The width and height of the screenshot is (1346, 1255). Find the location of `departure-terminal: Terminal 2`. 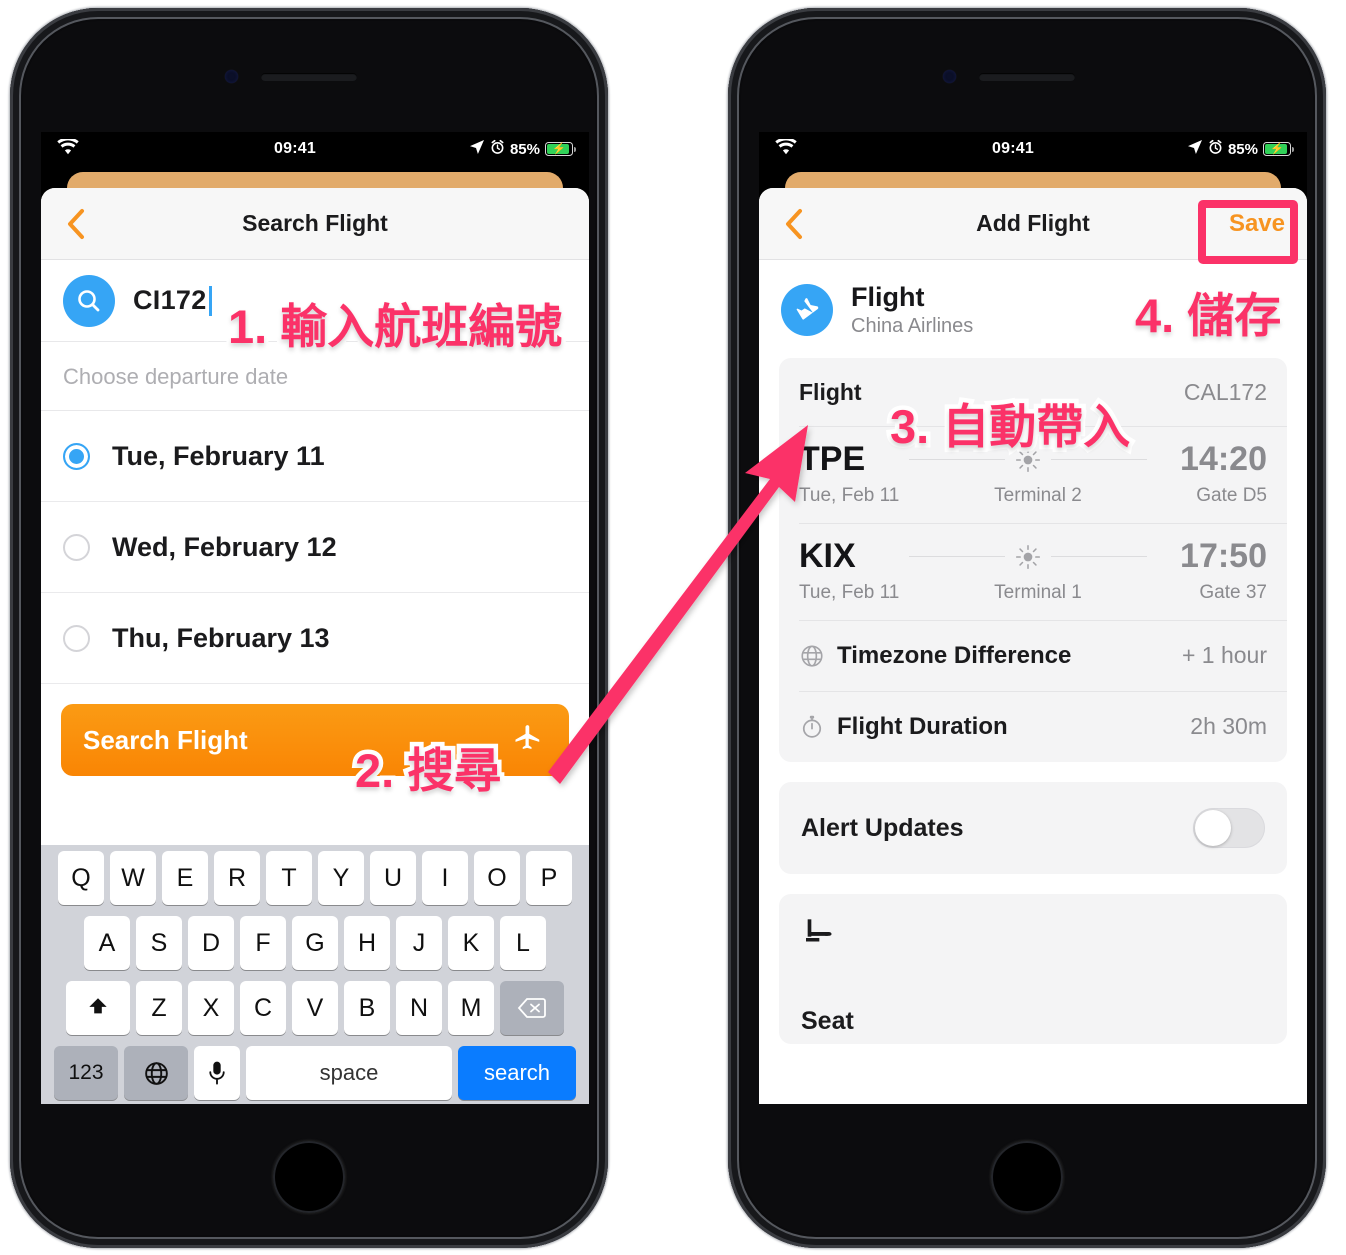

departure-terminal: Terminal 2 is located at coordinates (1038, 496).